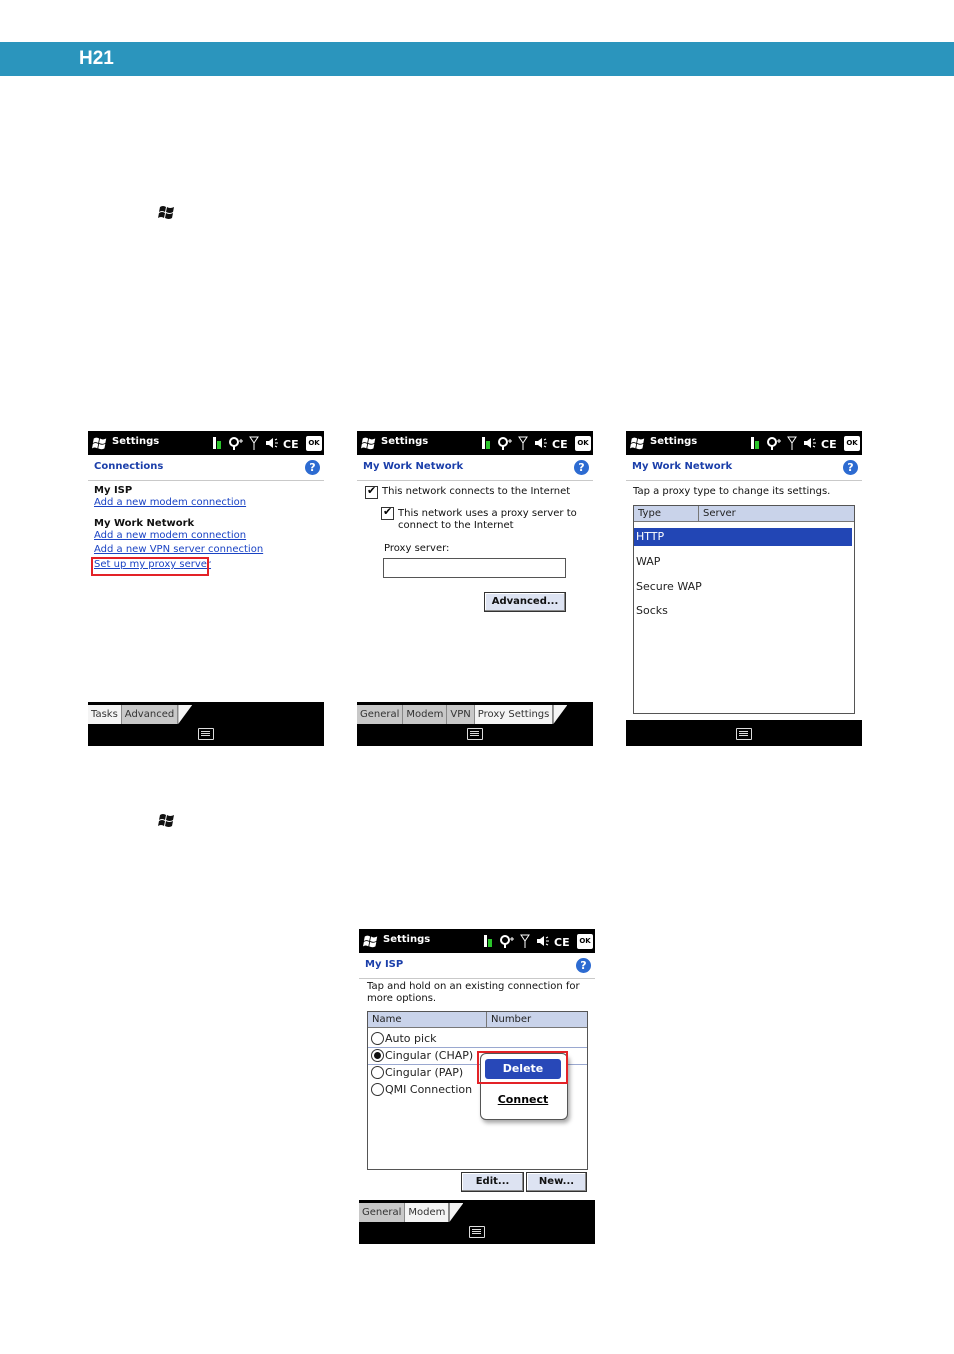  I want to click on tab-tasks: Tasks, so click(105, 714).